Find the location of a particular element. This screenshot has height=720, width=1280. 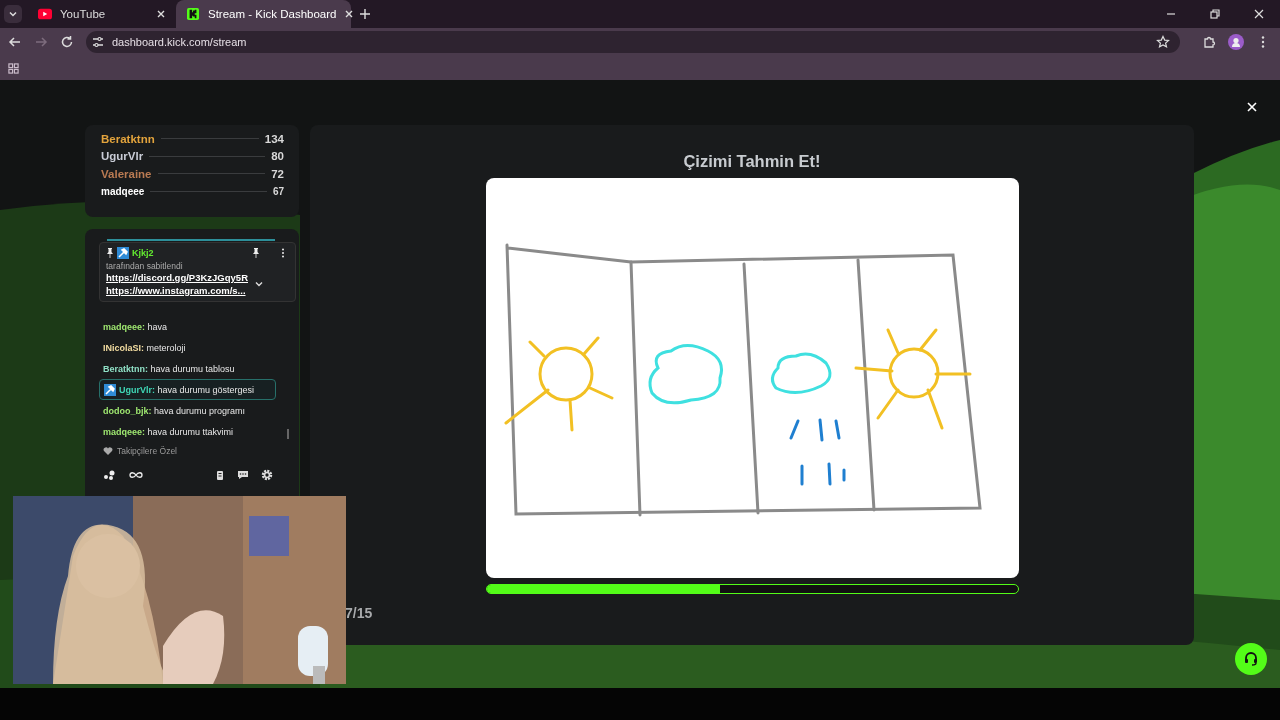

restore-icon is located at coordinates (1215, 14).